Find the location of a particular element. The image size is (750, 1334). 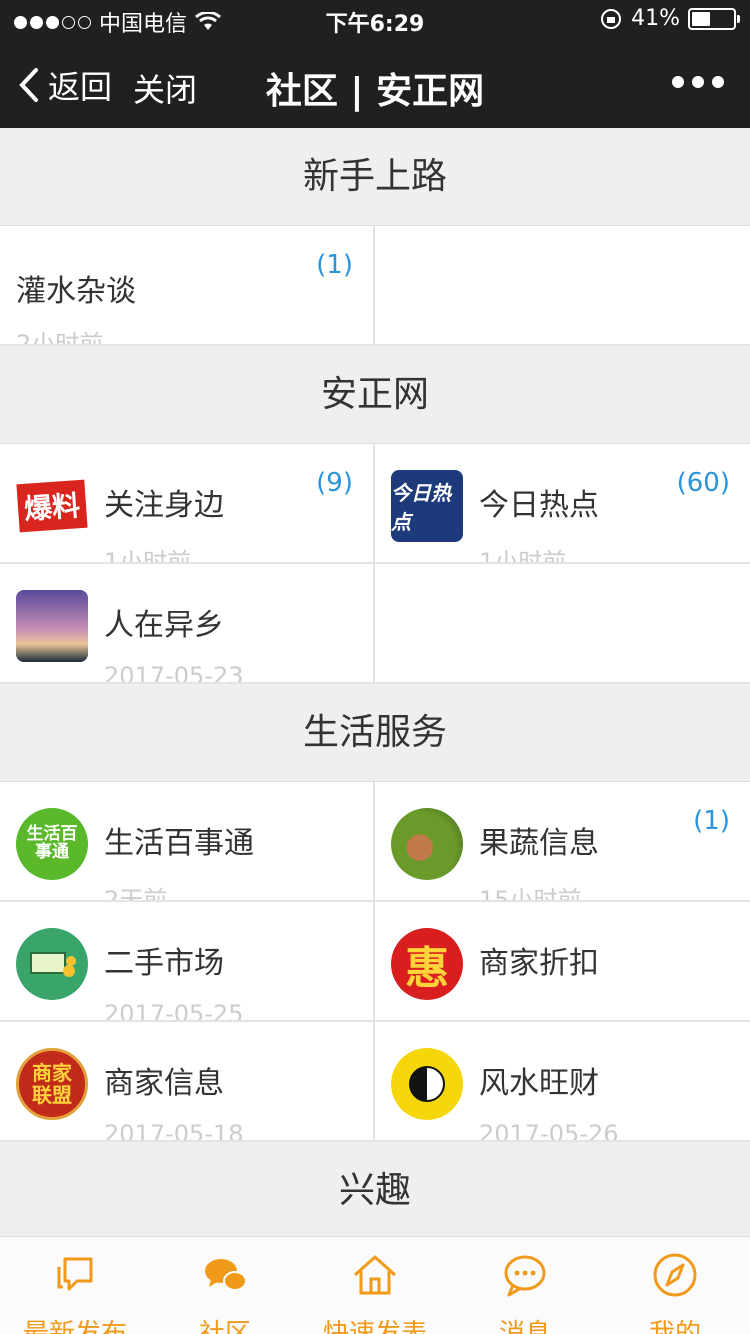

forum-item-ershou: 二手市场 2017-05-25 is located at coordinates (187, 962).